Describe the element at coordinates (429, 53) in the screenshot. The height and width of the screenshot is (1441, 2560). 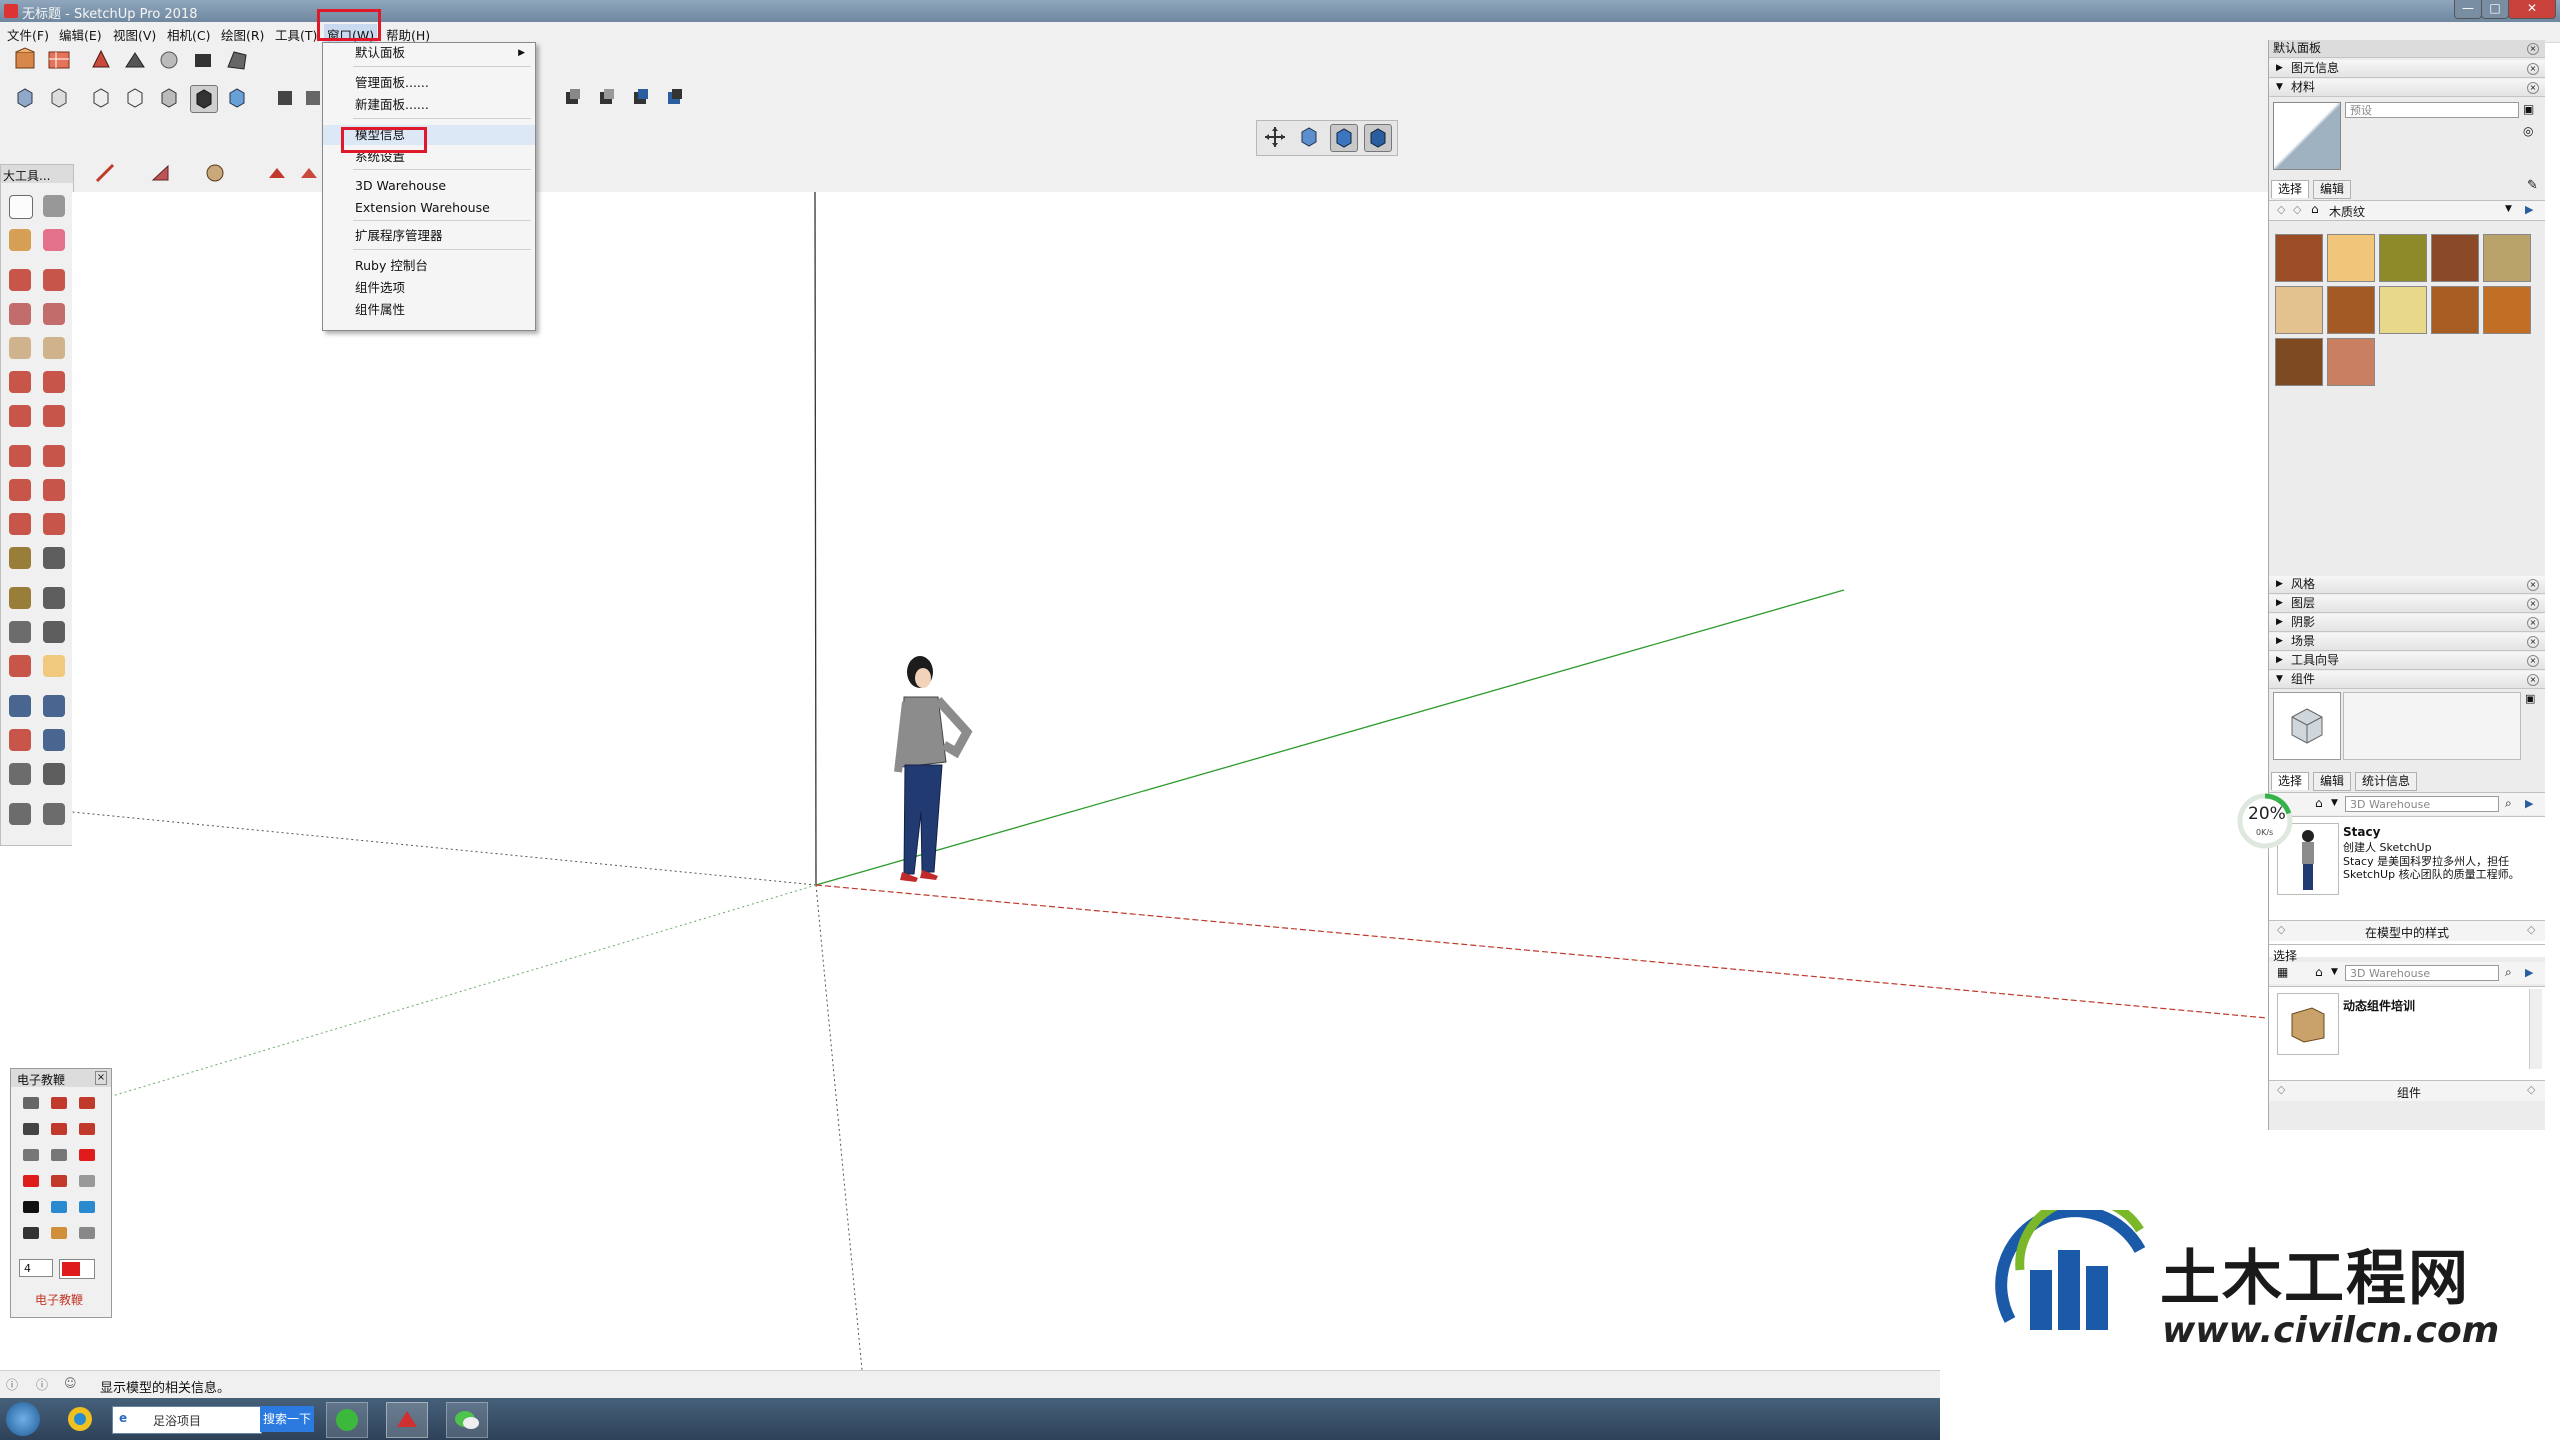
I see `menu-default-tray: 默认面板 ▶` at that location.